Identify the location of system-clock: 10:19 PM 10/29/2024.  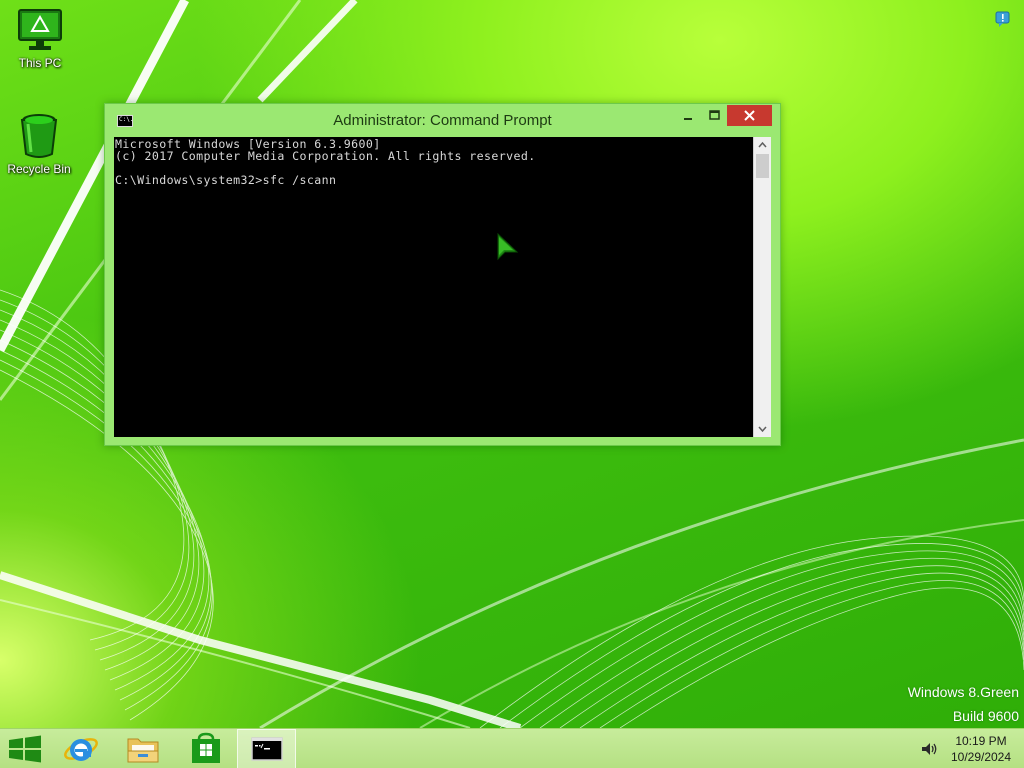
(981, 749).